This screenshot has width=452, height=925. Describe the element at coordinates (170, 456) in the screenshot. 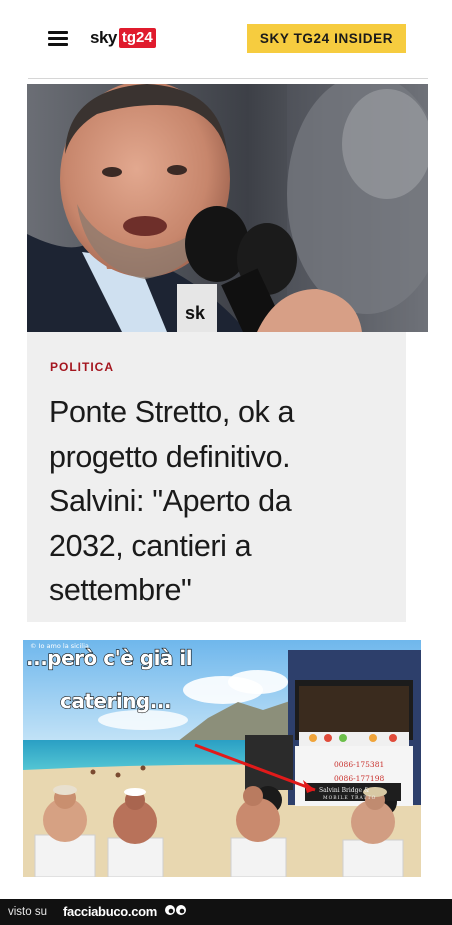

I see `headline-line: progetto definitivo.` at that location.